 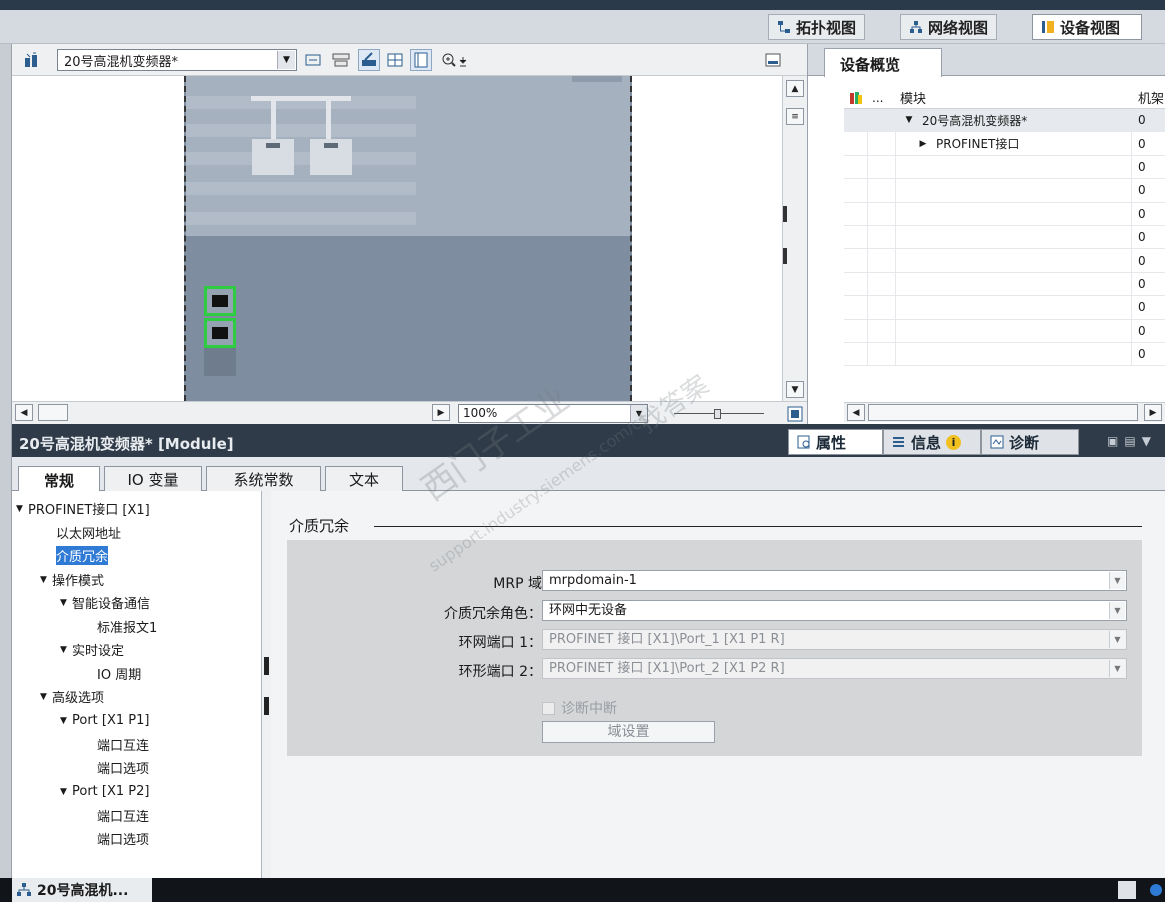 I want to click on tab-properties: 属性, so click(x=835, y=442).